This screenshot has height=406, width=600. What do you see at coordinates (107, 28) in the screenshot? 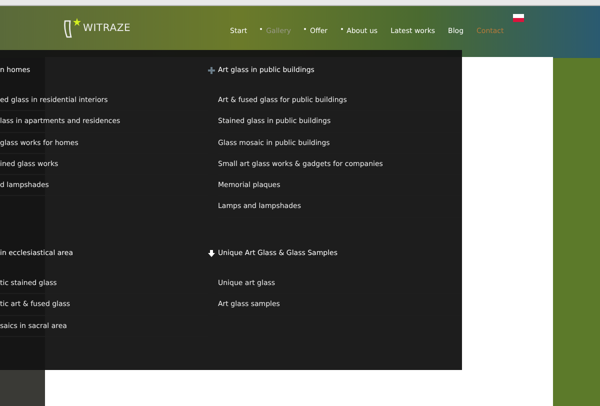
I see `logo-text: WITRAZE` at bounding box center [107, 28].